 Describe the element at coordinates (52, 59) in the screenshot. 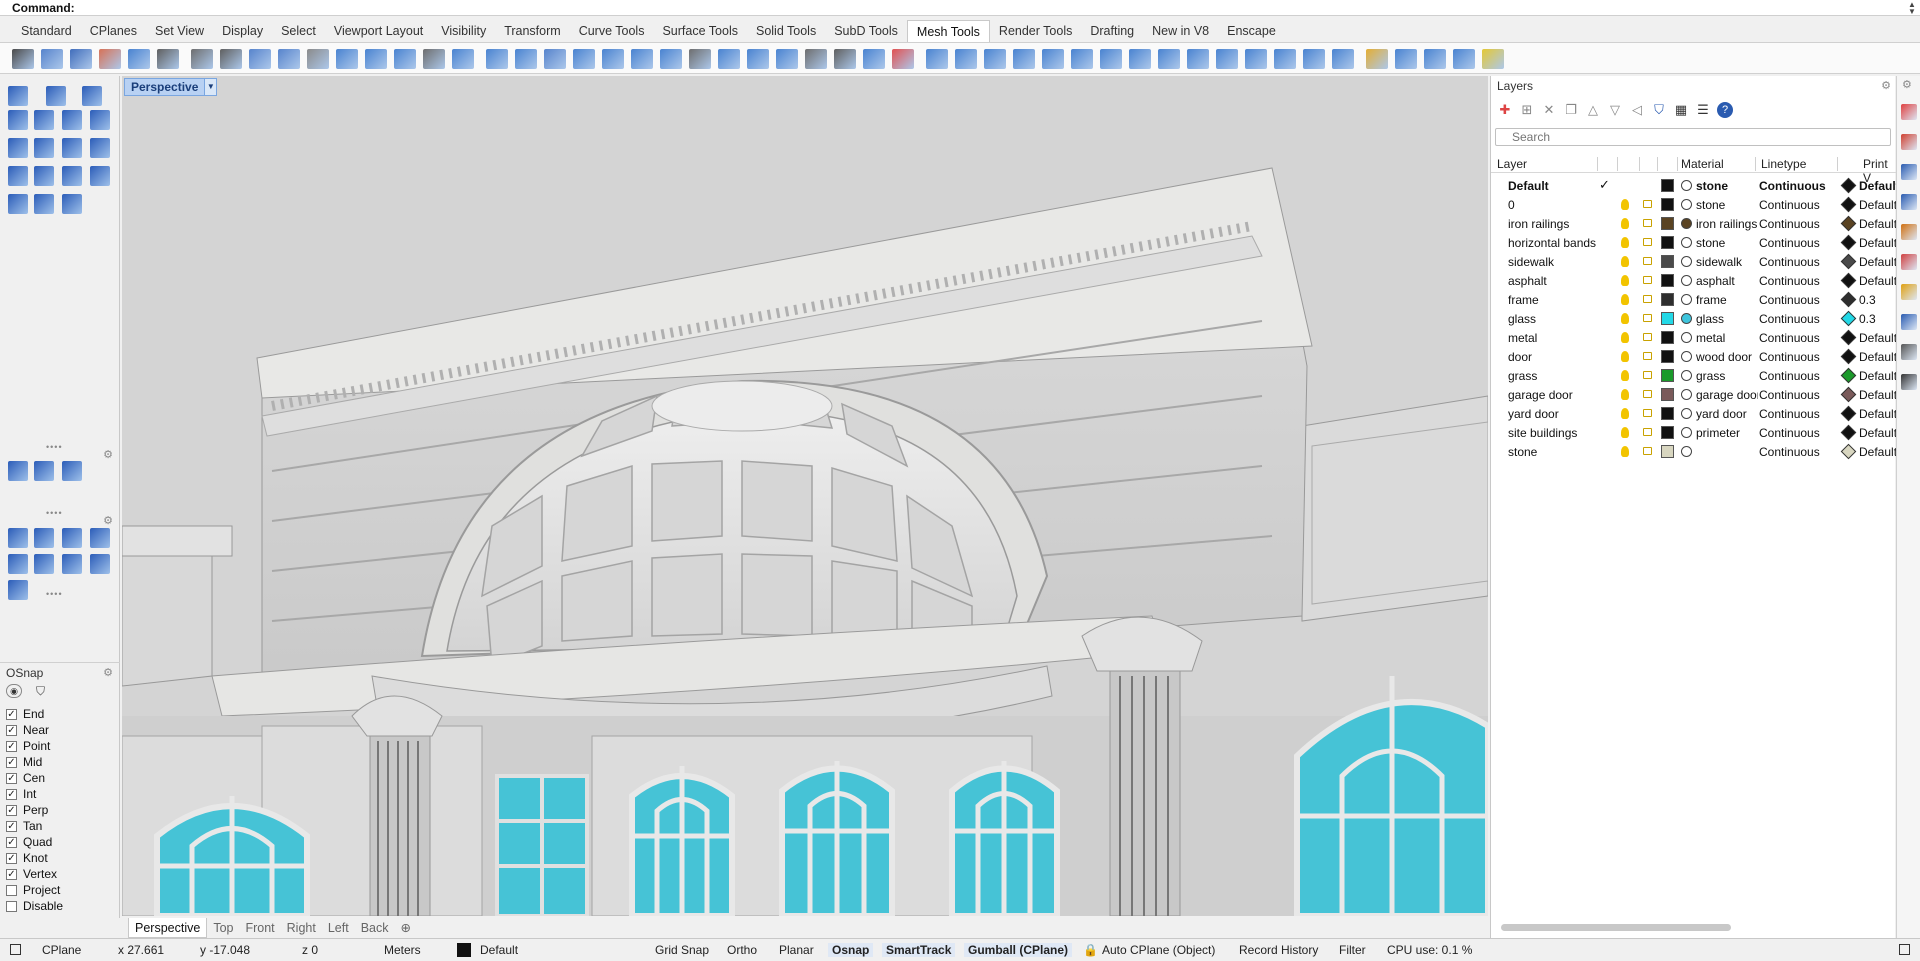

I see `tool-icon` at that location.